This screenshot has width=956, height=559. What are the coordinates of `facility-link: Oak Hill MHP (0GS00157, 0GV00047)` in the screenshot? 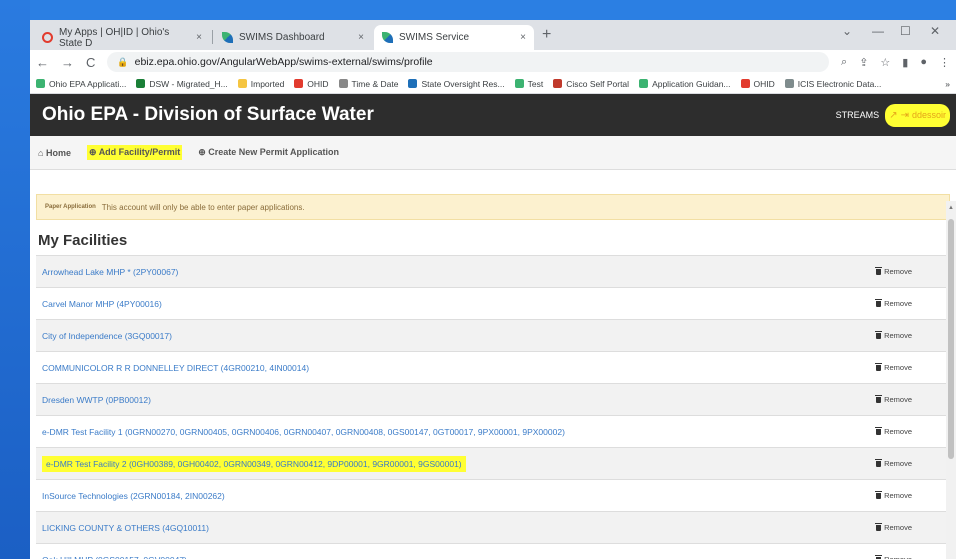 It's located at (114, 557).